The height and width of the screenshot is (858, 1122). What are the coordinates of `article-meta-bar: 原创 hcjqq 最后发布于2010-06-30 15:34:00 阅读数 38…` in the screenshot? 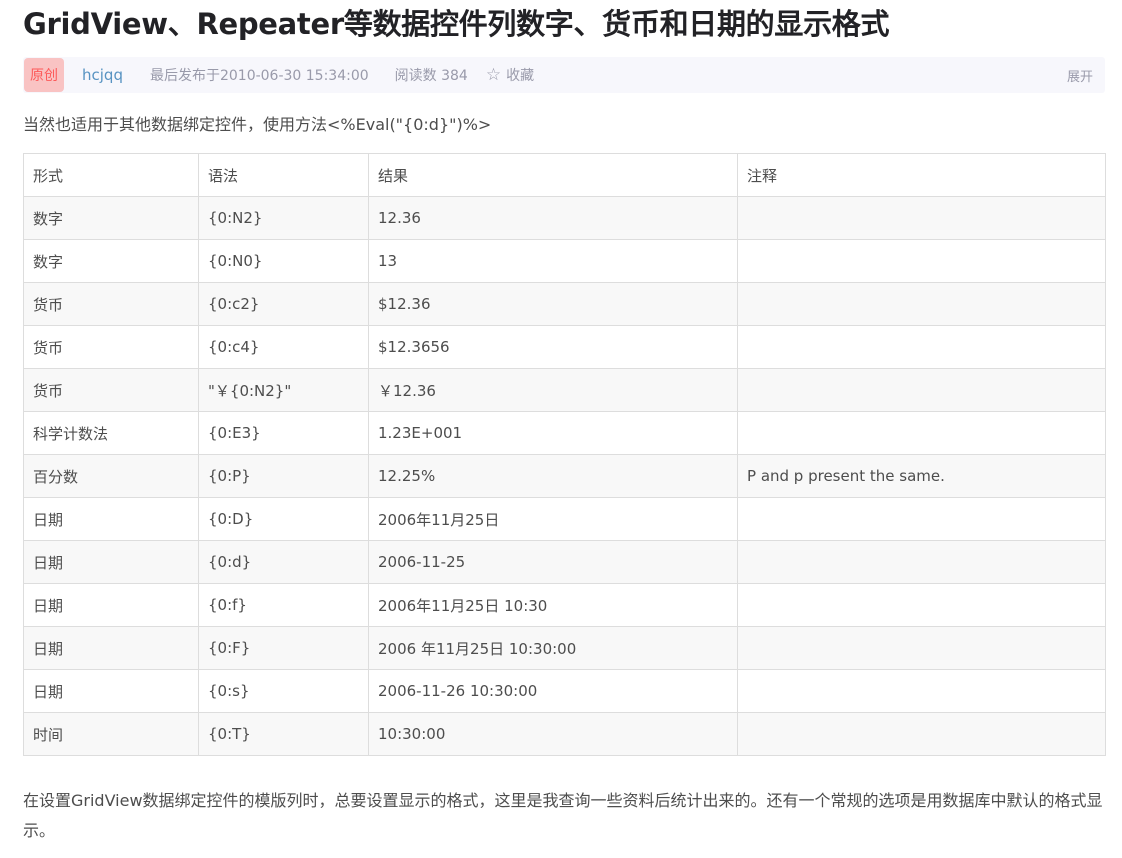 It's located at (564, 75).